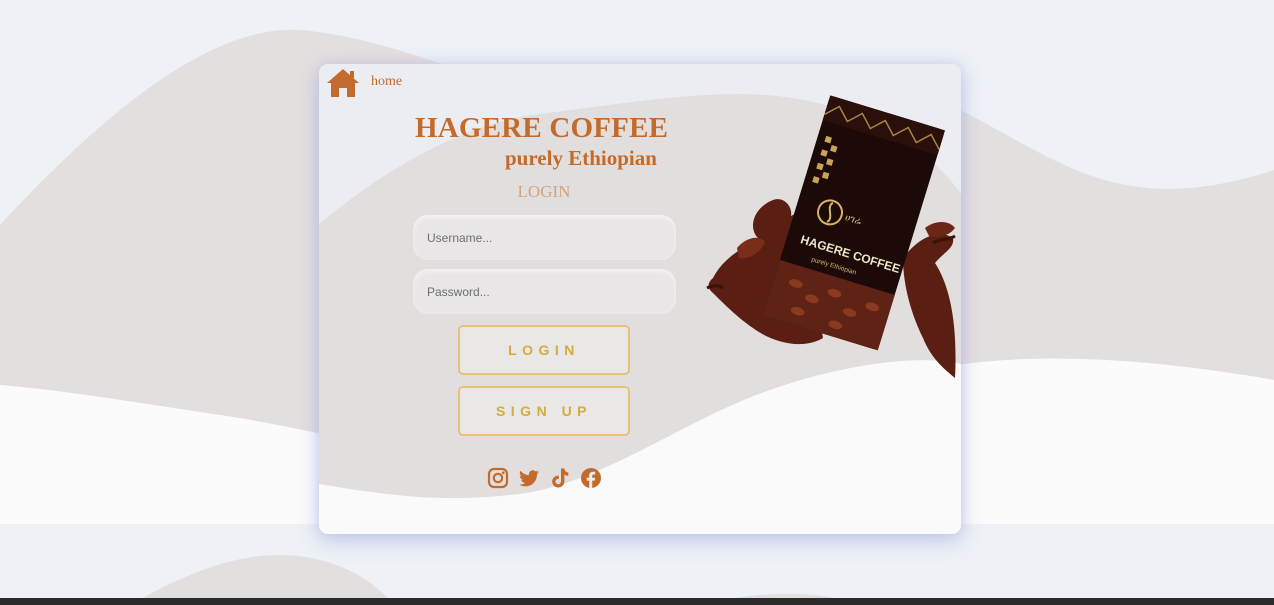 This screenshot has width=1274, height=605. I want to click on signup-button: SIGN UP, so click(544, 411).